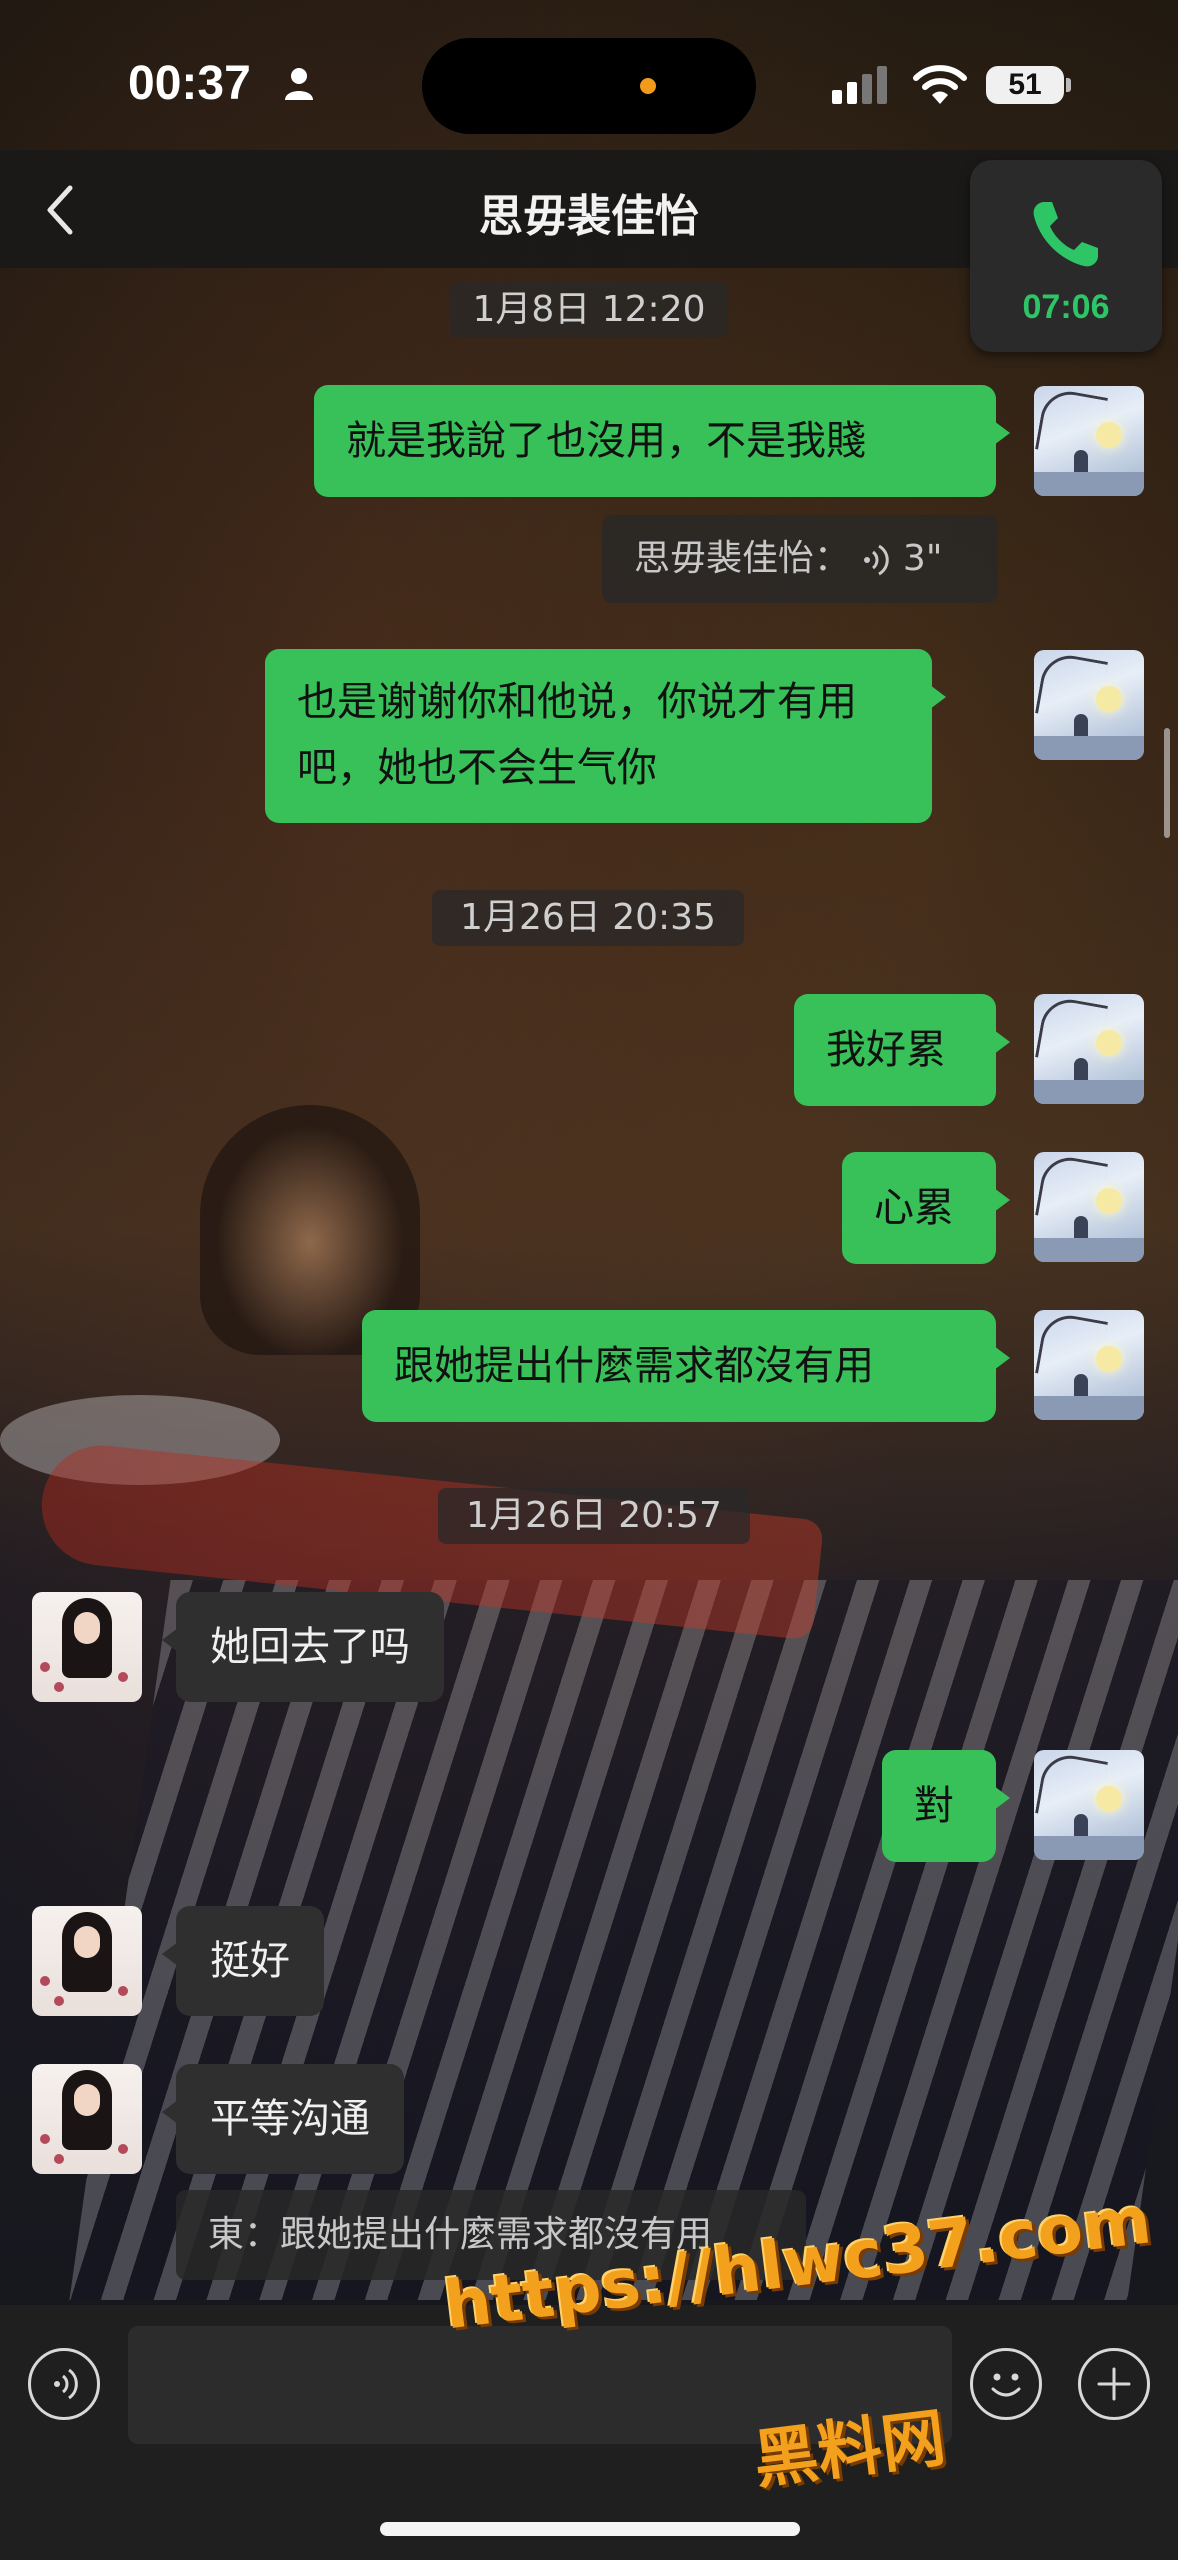 Image resolution: width=1178 pixels, height=2560 pixels. I want to click on message-bubble-sent: 跟她提出什麼需求都沒有用, so click(686, 1366).